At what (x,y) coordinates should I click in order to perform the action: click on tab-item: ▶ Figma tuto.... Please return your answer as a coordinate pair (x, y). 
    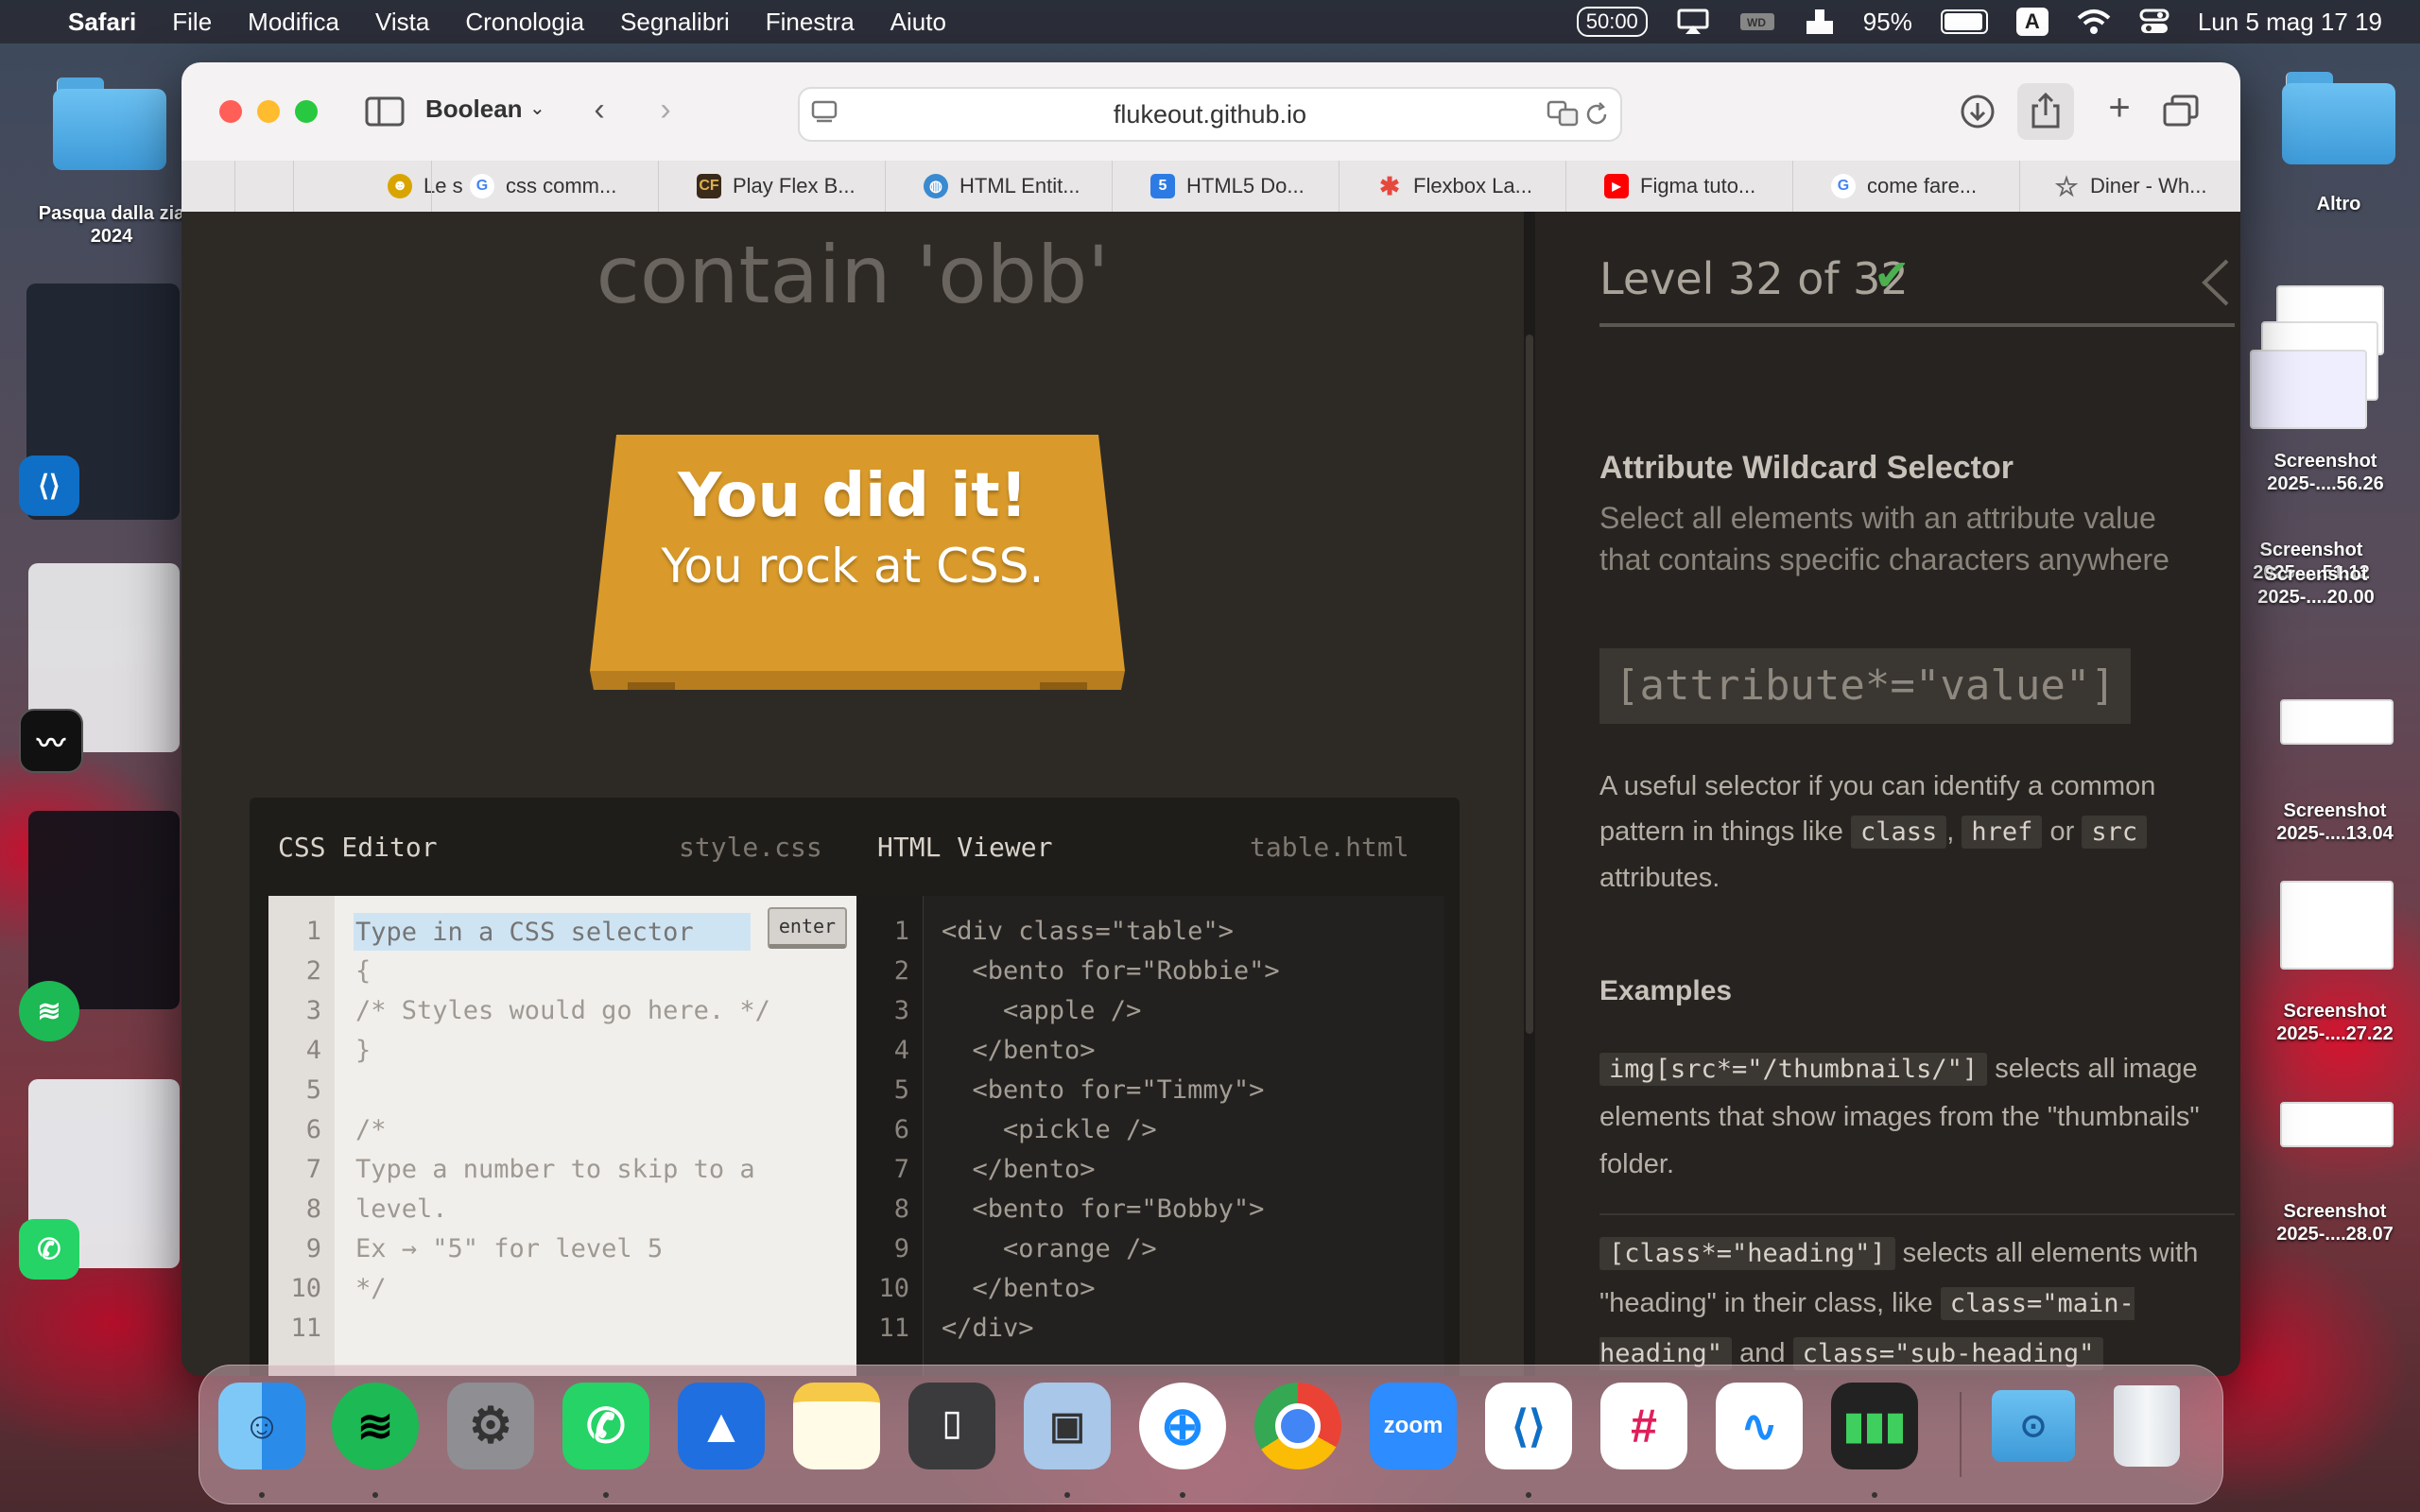
    Looking at the image, I should click on (1679, 186).